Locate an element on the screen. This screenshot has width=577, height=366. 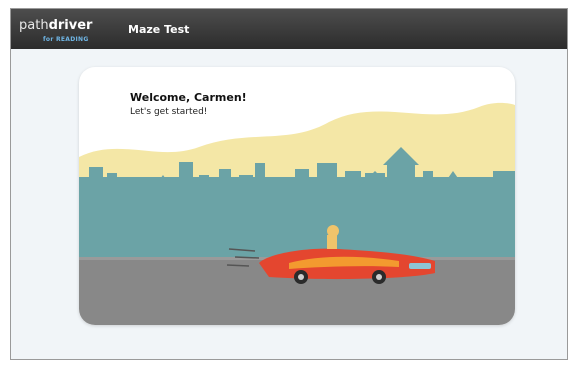
logo-tagline: for READING is located at coordinates (66, 39).